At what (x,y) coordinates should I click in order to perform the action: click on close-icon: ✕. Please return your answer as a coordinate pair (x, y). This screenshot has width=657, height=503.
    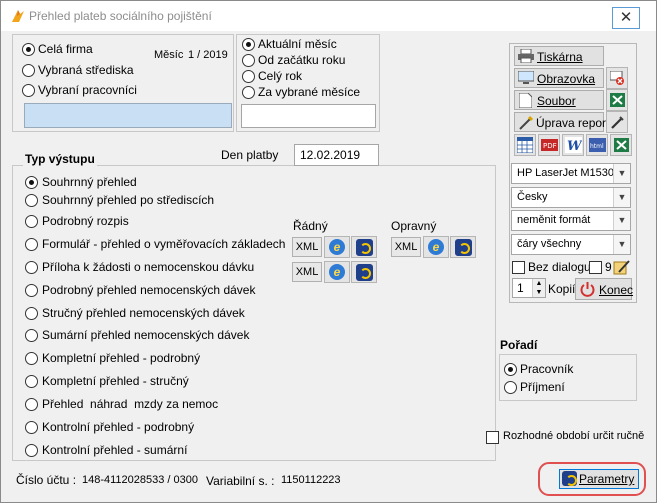
    Looking at the image, I should click on (626, 17).